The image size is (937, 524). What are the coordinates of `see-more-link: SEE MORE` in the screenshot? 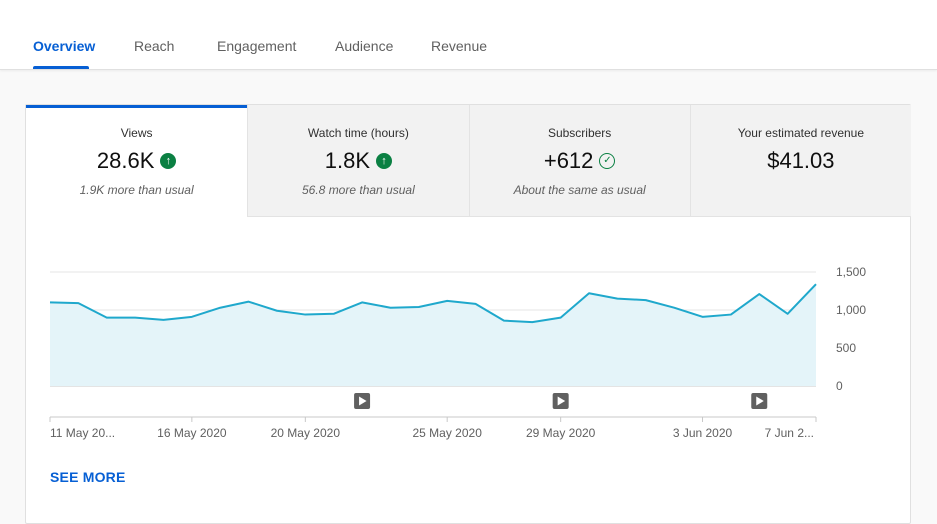 It's located at (88, 477).